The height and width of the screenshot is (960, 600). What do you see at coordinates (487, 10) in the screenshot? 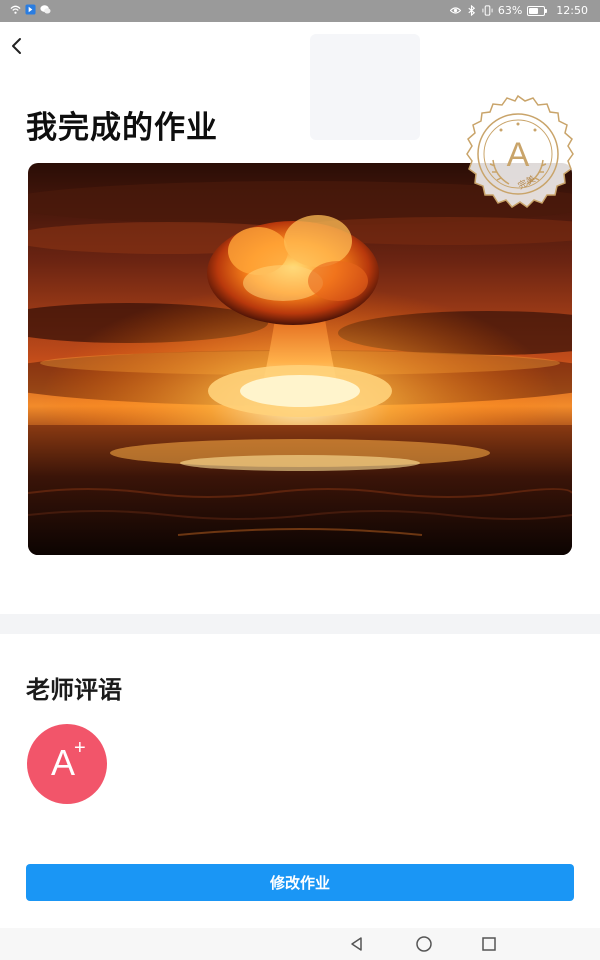
I see `vibrate-icon` at bounding box center [487, 10].